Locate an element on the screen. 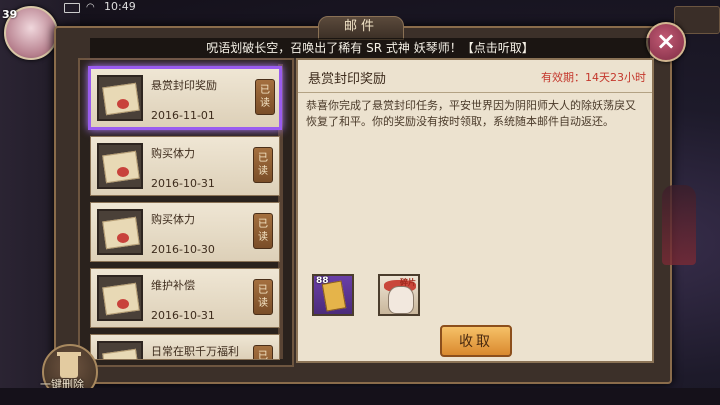 This screenshot has width=720, height=405. mail-item: 悬赏封印奖励 2016-11-01 已读 is located at coordinates (185, 98).